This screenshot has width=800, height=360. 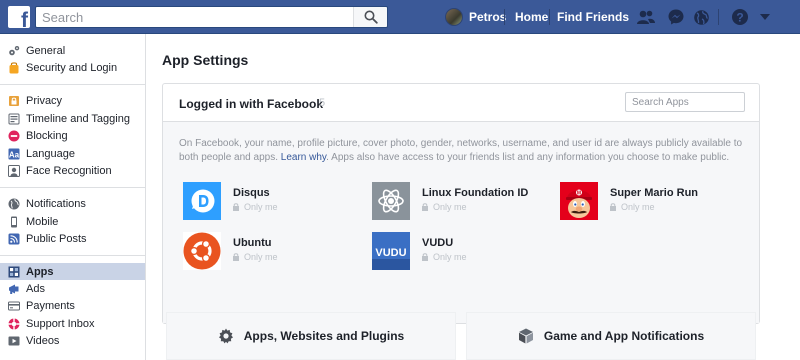 I want to click on sidebar-item-payments: Payments, so click(x=72, y=306).